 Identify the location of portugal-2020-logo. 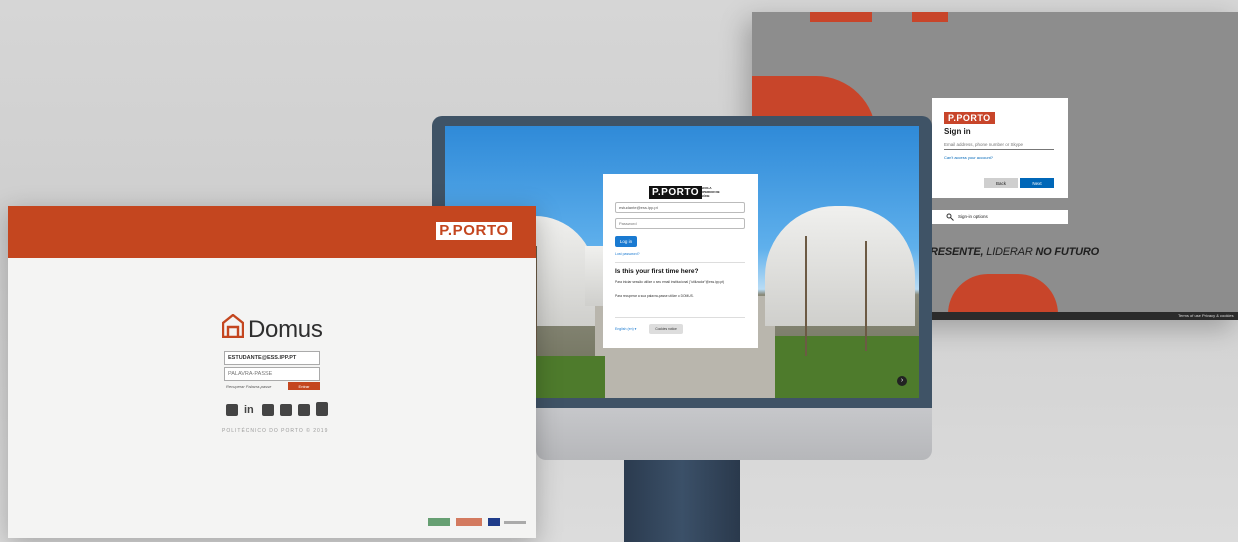
(469, 522).